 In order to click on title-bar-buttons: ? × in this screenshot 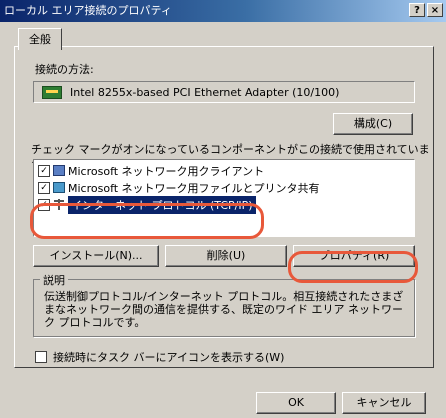, I will do `click(426, 10)`.